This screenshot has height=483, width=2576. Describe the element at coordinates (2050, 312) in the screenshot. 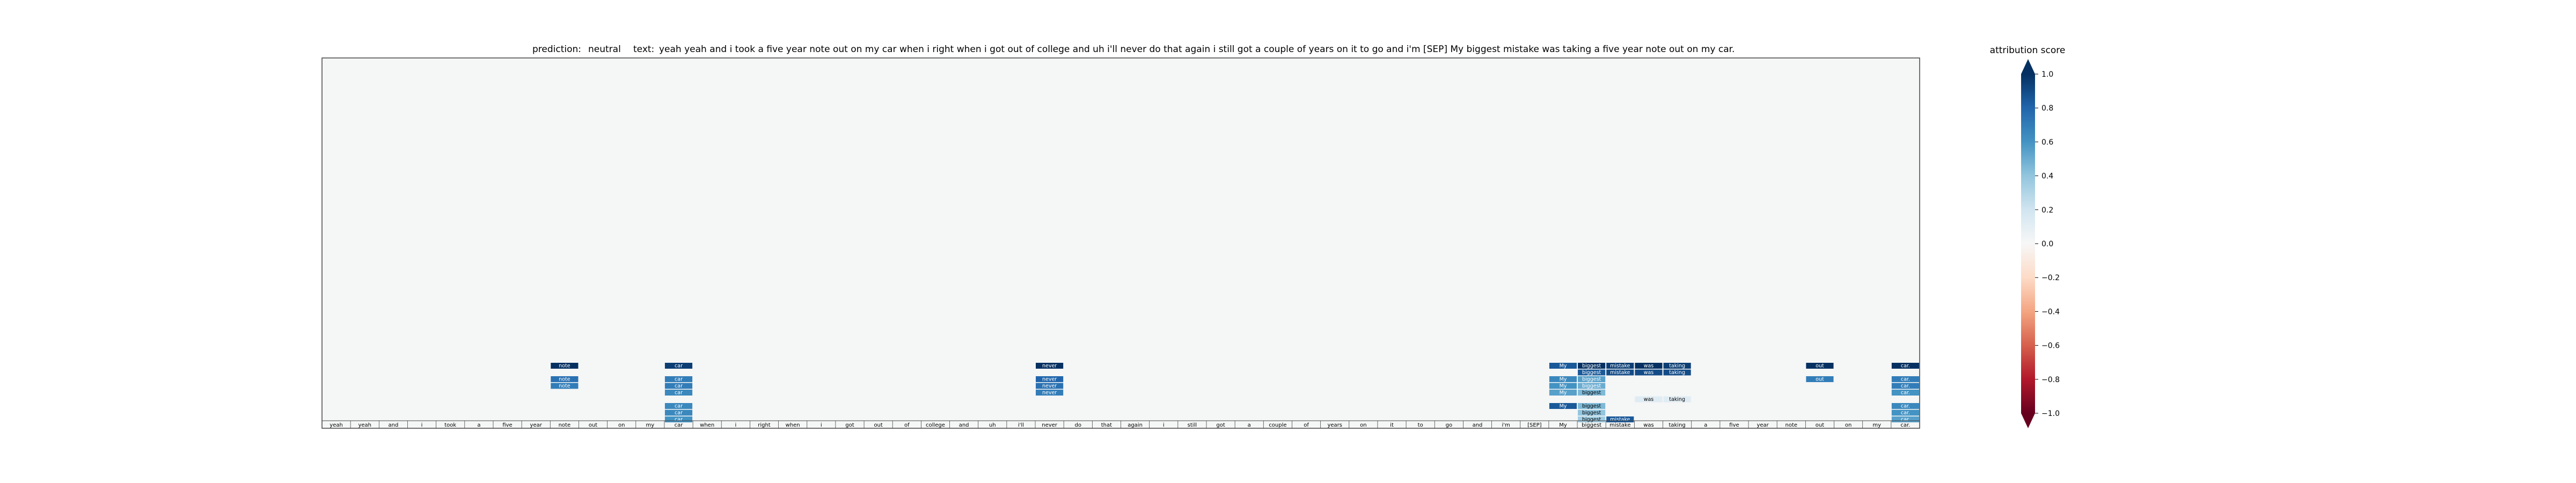

I see `colorbar-tick-label: −0.4` at that location.